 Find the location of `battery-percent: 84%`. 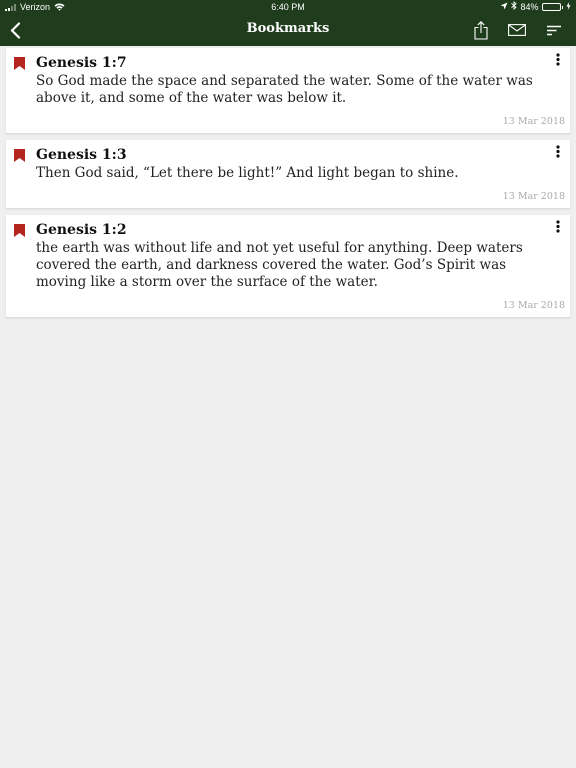

battery-percent: 84% is located at coordinates (529, 7).